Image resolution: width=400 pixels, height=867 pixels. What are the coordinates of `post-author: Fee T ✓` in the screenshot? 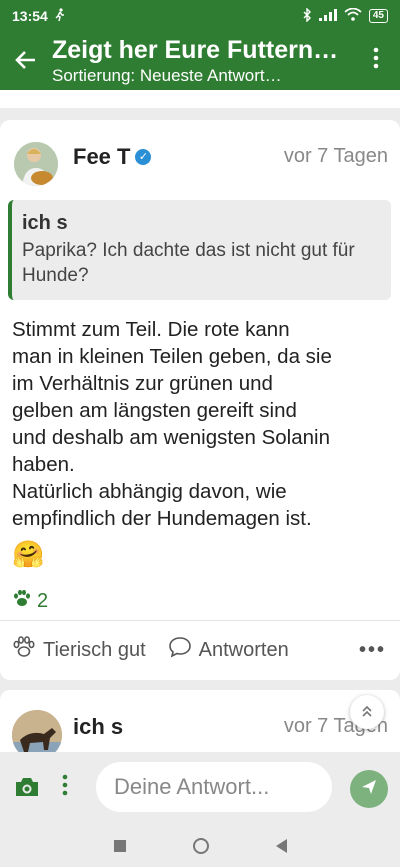 It's located at (112, 157).